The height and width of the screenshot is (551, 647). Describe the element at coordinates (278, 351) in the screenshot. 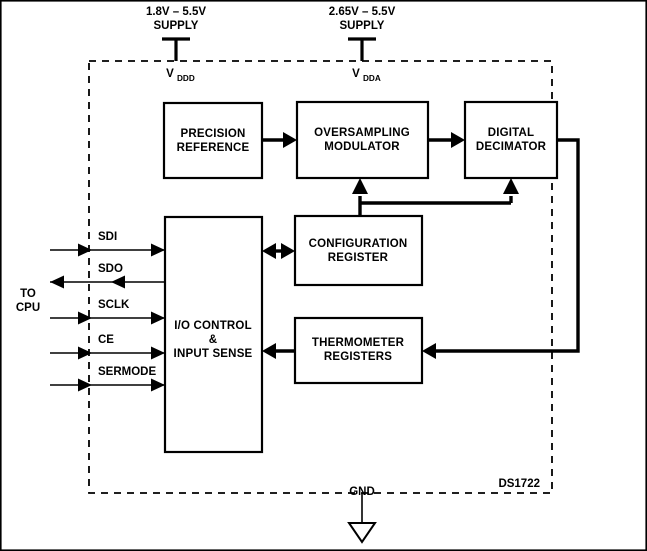

I see `wire-thermometer-to-io` at that location.